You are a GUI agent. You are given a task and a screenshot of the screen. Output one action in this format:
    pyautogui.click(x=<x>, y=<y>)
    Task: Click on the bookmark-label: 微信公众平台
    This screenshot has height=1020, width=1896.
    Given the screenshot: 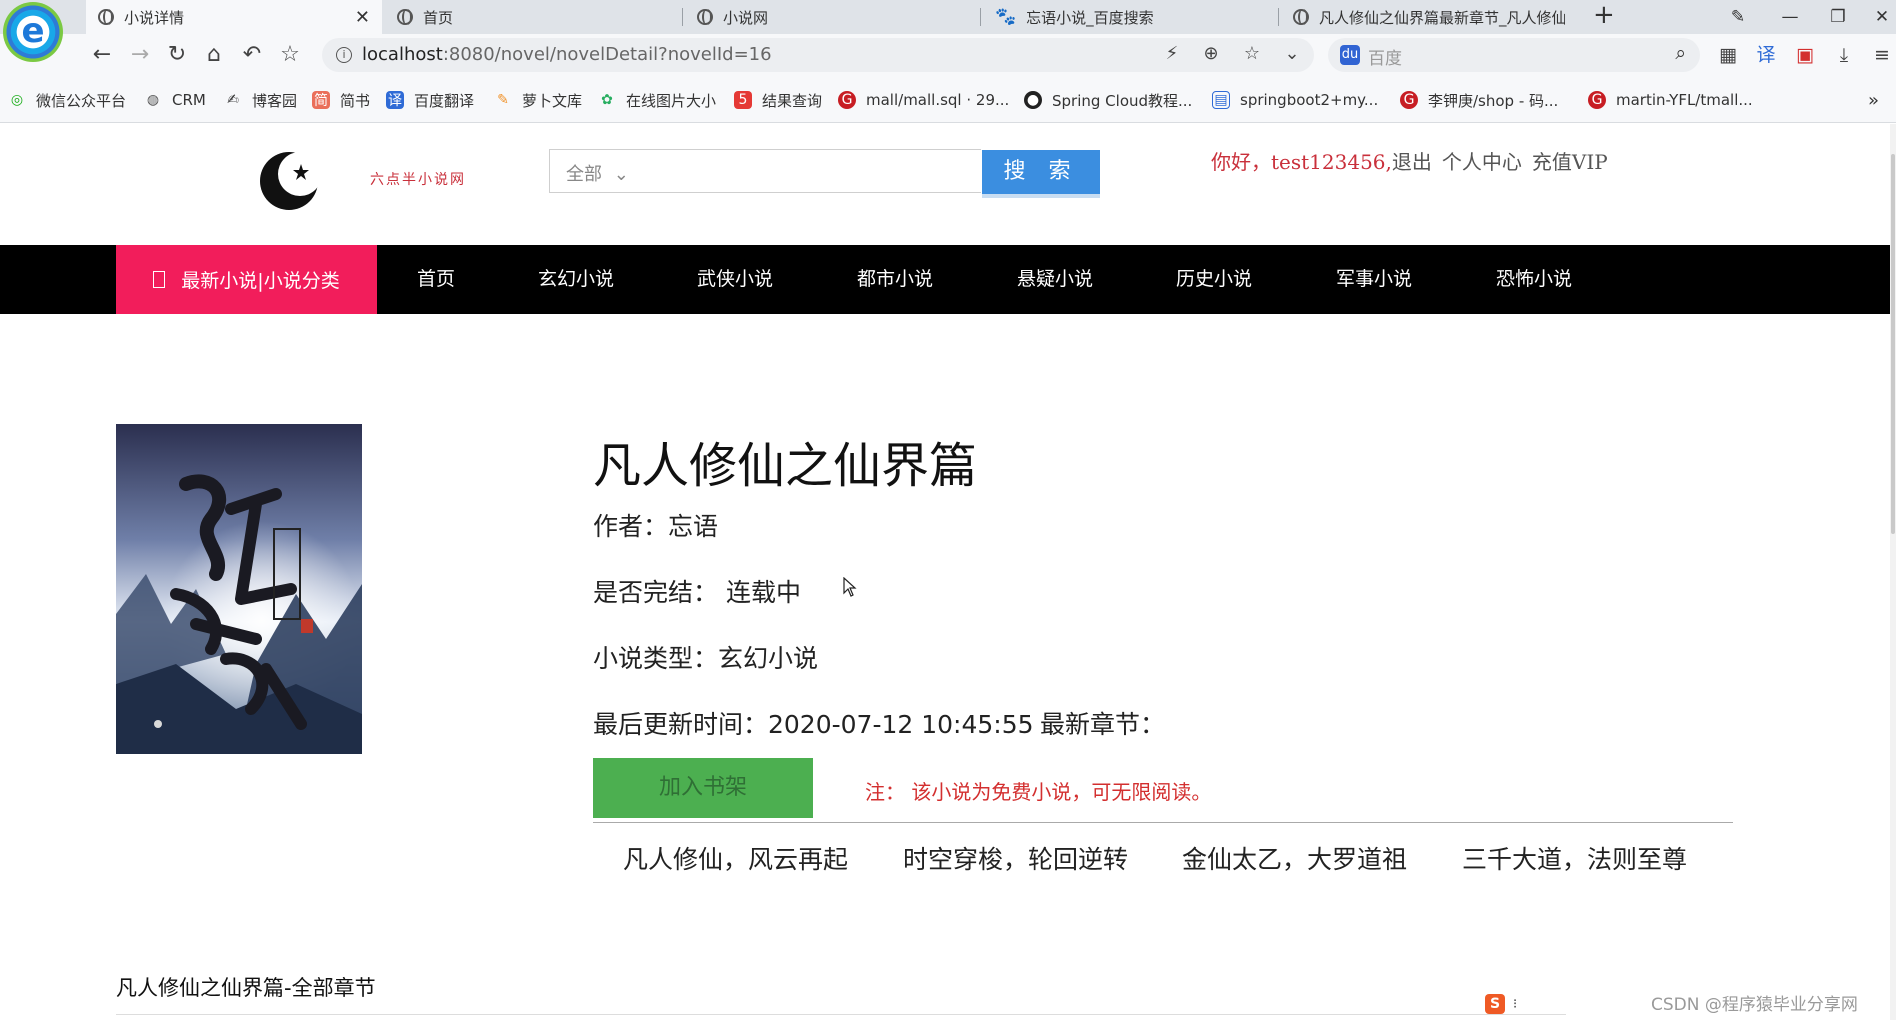 What is the action you would take?
    pyautogui.click(x=81, y=100)
    